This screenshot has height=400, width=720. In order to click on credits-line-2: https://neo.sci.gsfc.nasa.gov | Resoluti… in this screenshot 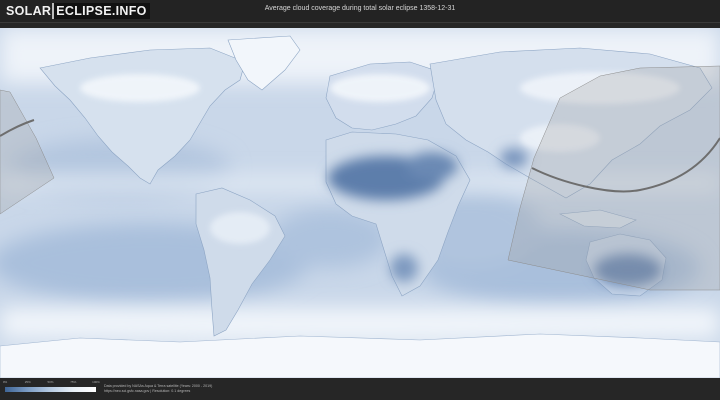, I will do `click(158, 391)`.